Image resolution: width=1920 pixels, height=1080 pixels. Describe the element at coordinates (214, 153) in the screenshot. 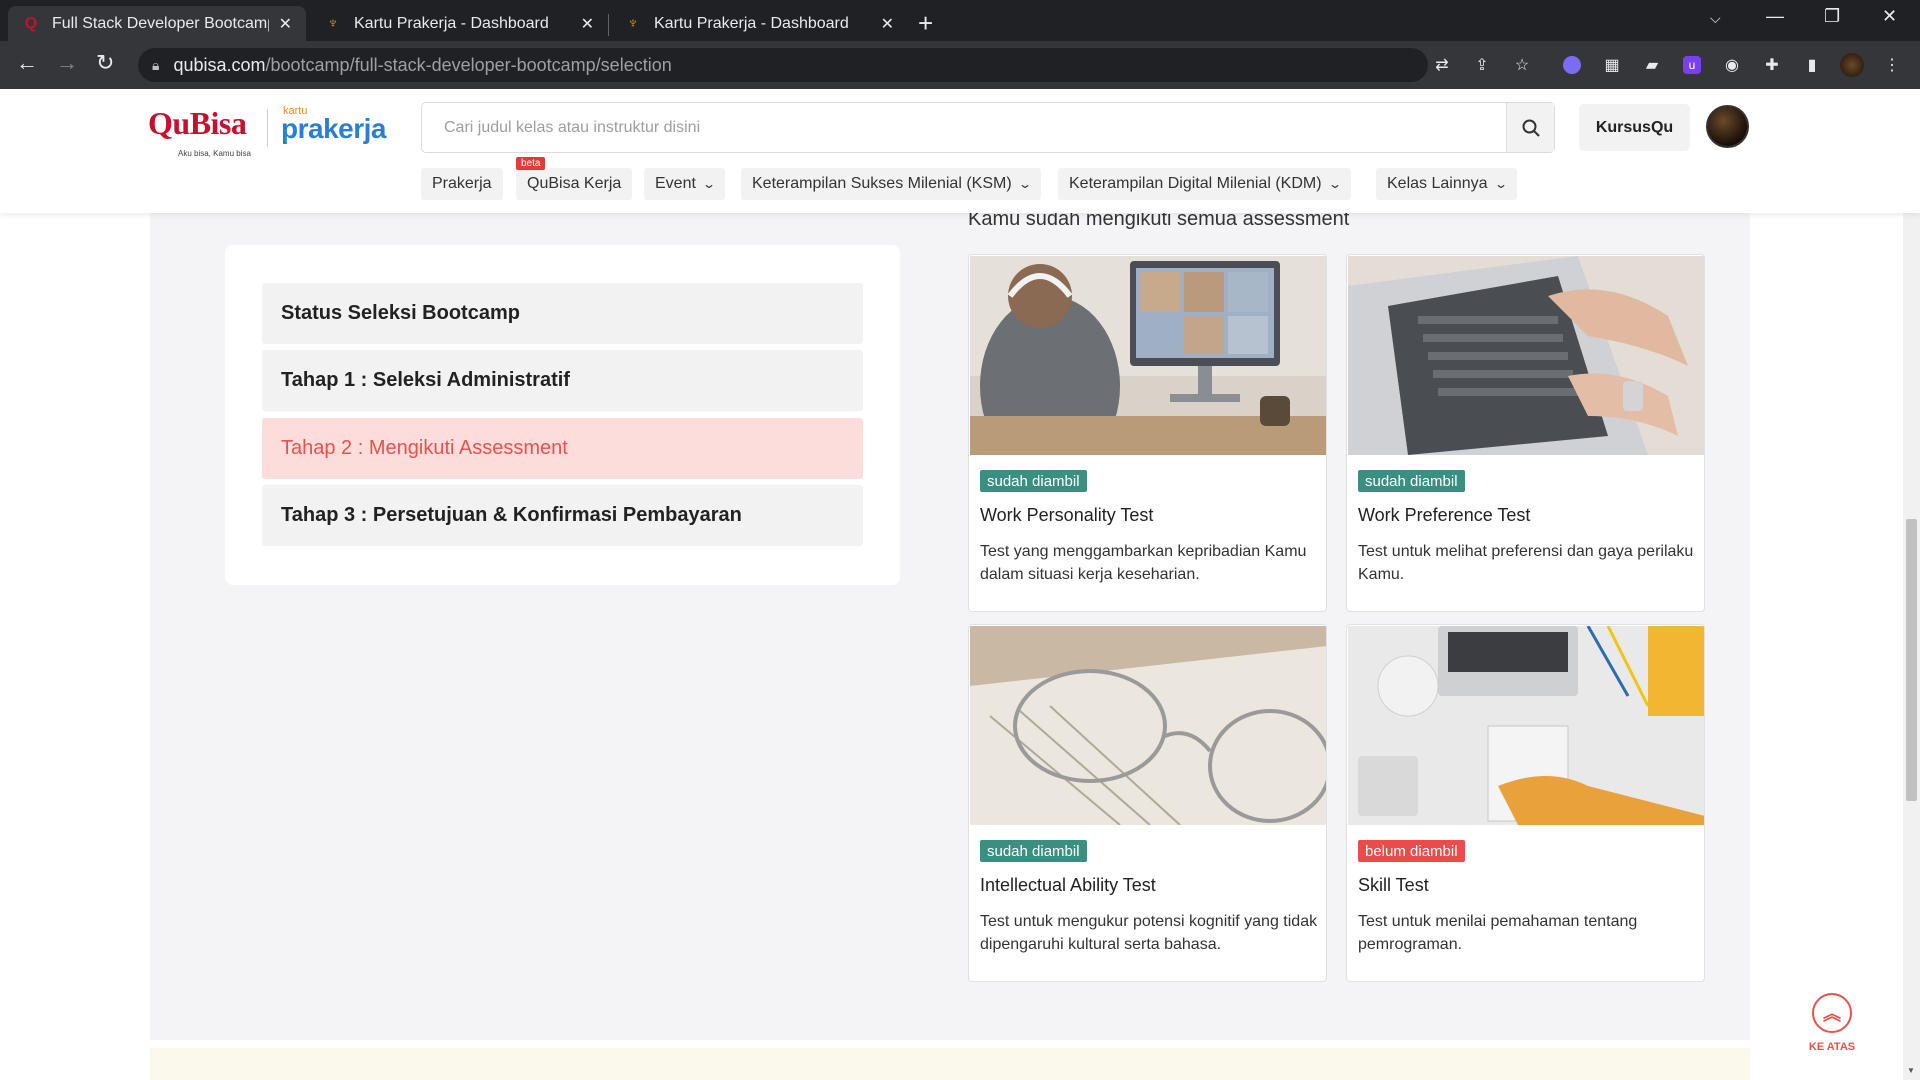

I see `qubisa-tagline: Aku bisa, Kamu bisa` at that location.